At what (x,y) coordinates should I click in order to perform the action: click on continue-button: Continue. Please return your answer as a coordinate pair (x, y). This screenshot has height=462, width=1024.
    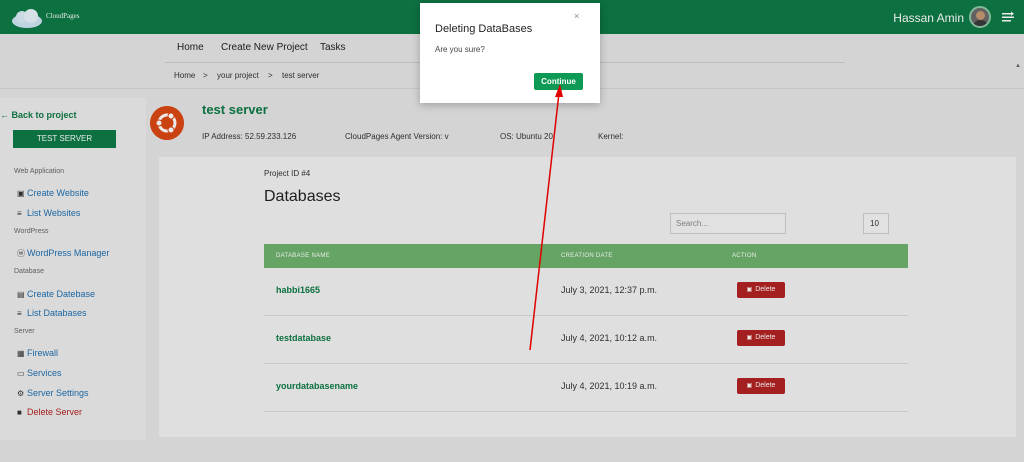
    Looking at the image, I should click on (558, 81).